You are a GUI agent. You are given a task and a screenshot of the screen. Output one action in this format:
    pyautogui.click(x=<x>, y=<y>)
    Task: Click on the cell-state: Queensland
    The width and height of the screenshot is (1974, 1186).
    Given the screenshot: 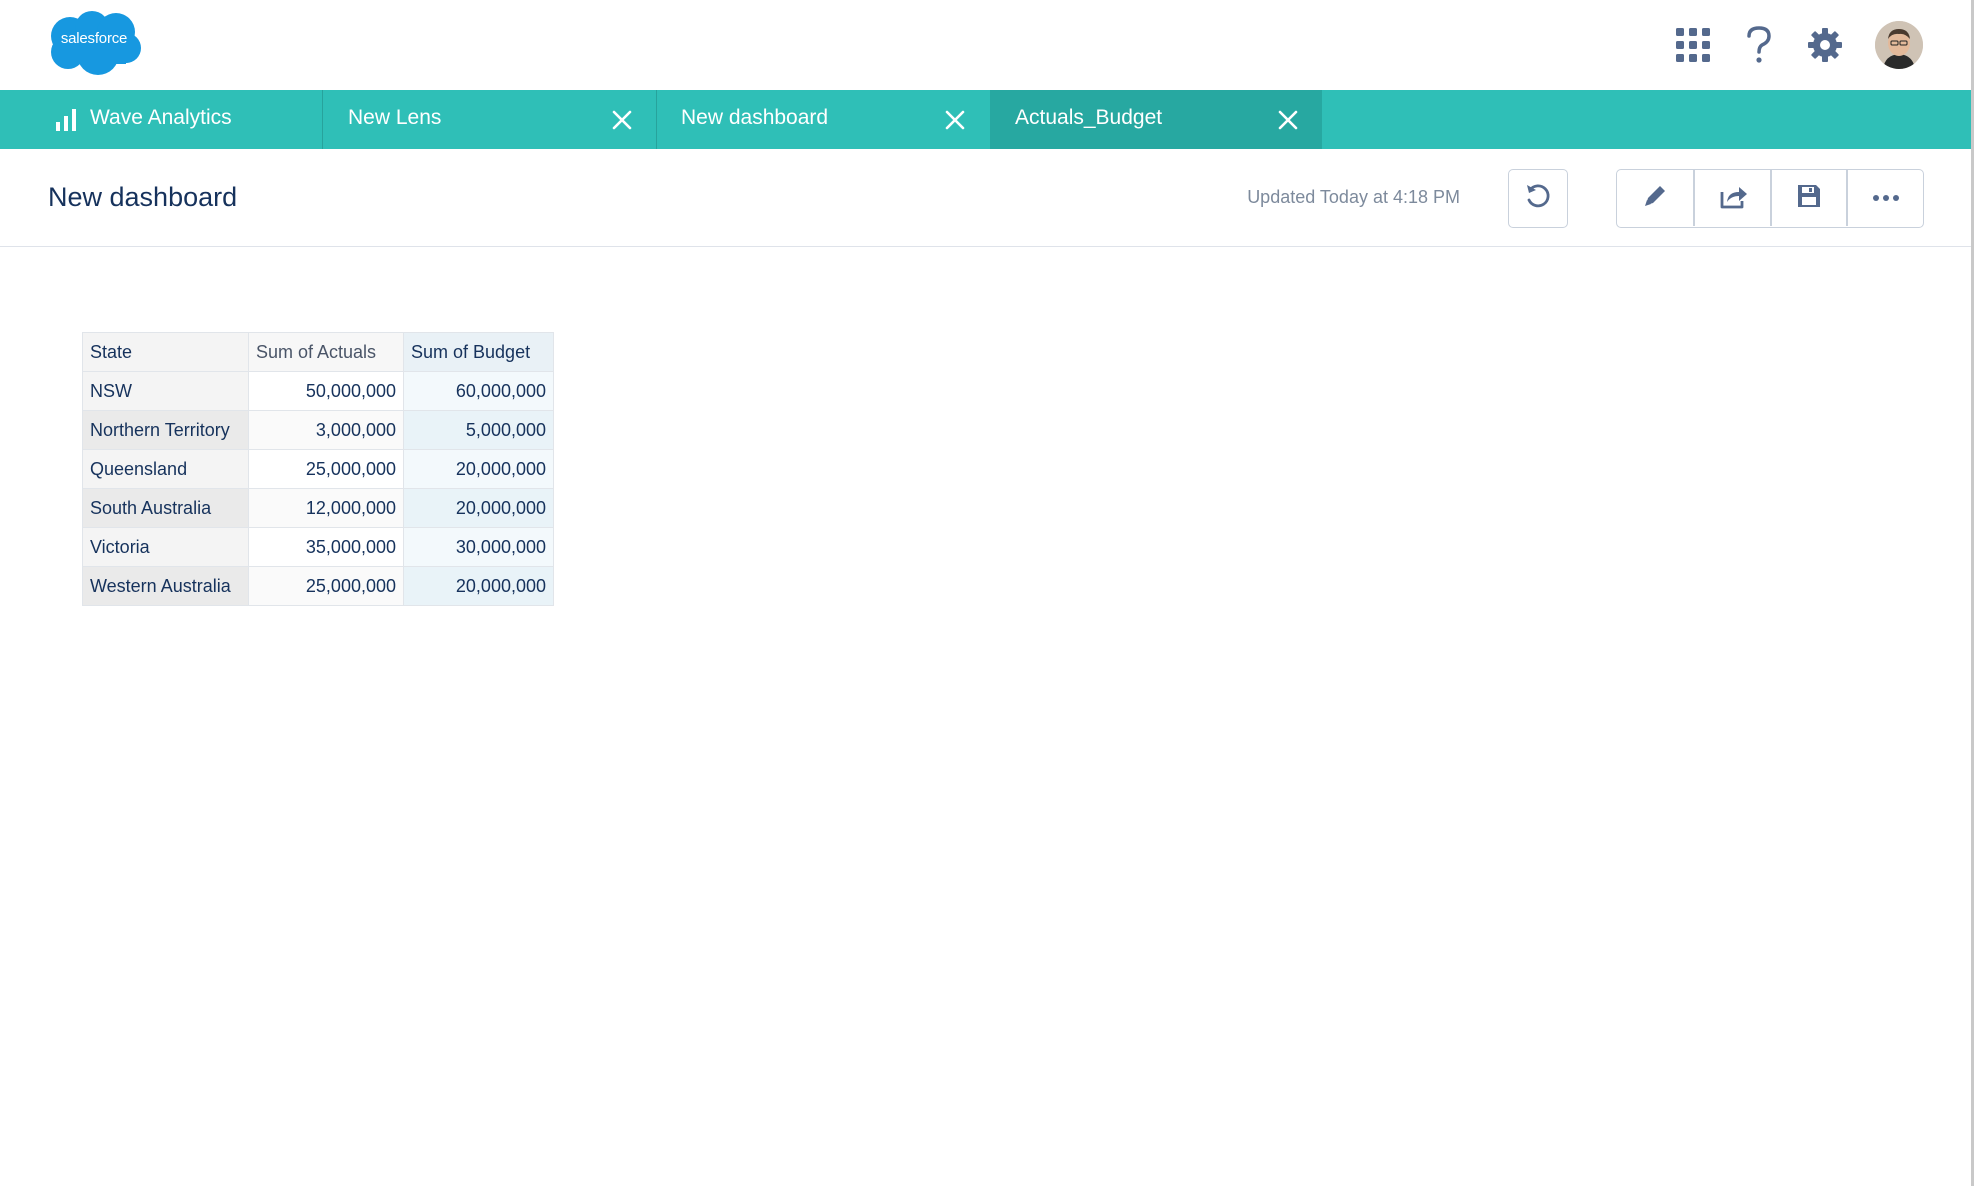 What is the action you would take?
    pyautogui.click(x=165, y=469)
    